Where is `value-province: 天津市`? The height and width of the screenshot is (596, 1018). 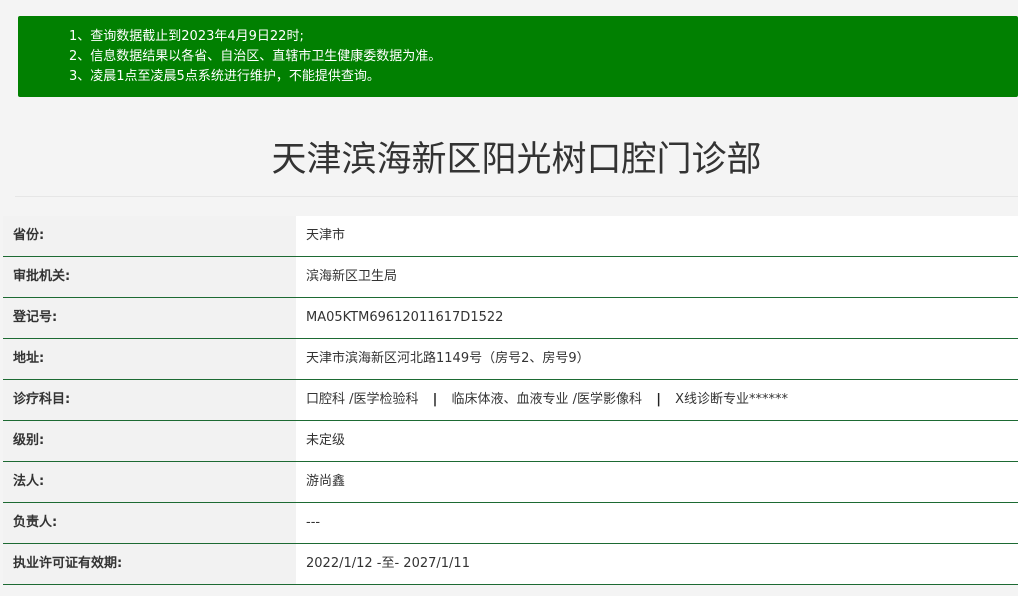
value-province: 天津市 is located at coordinates (657, 236).